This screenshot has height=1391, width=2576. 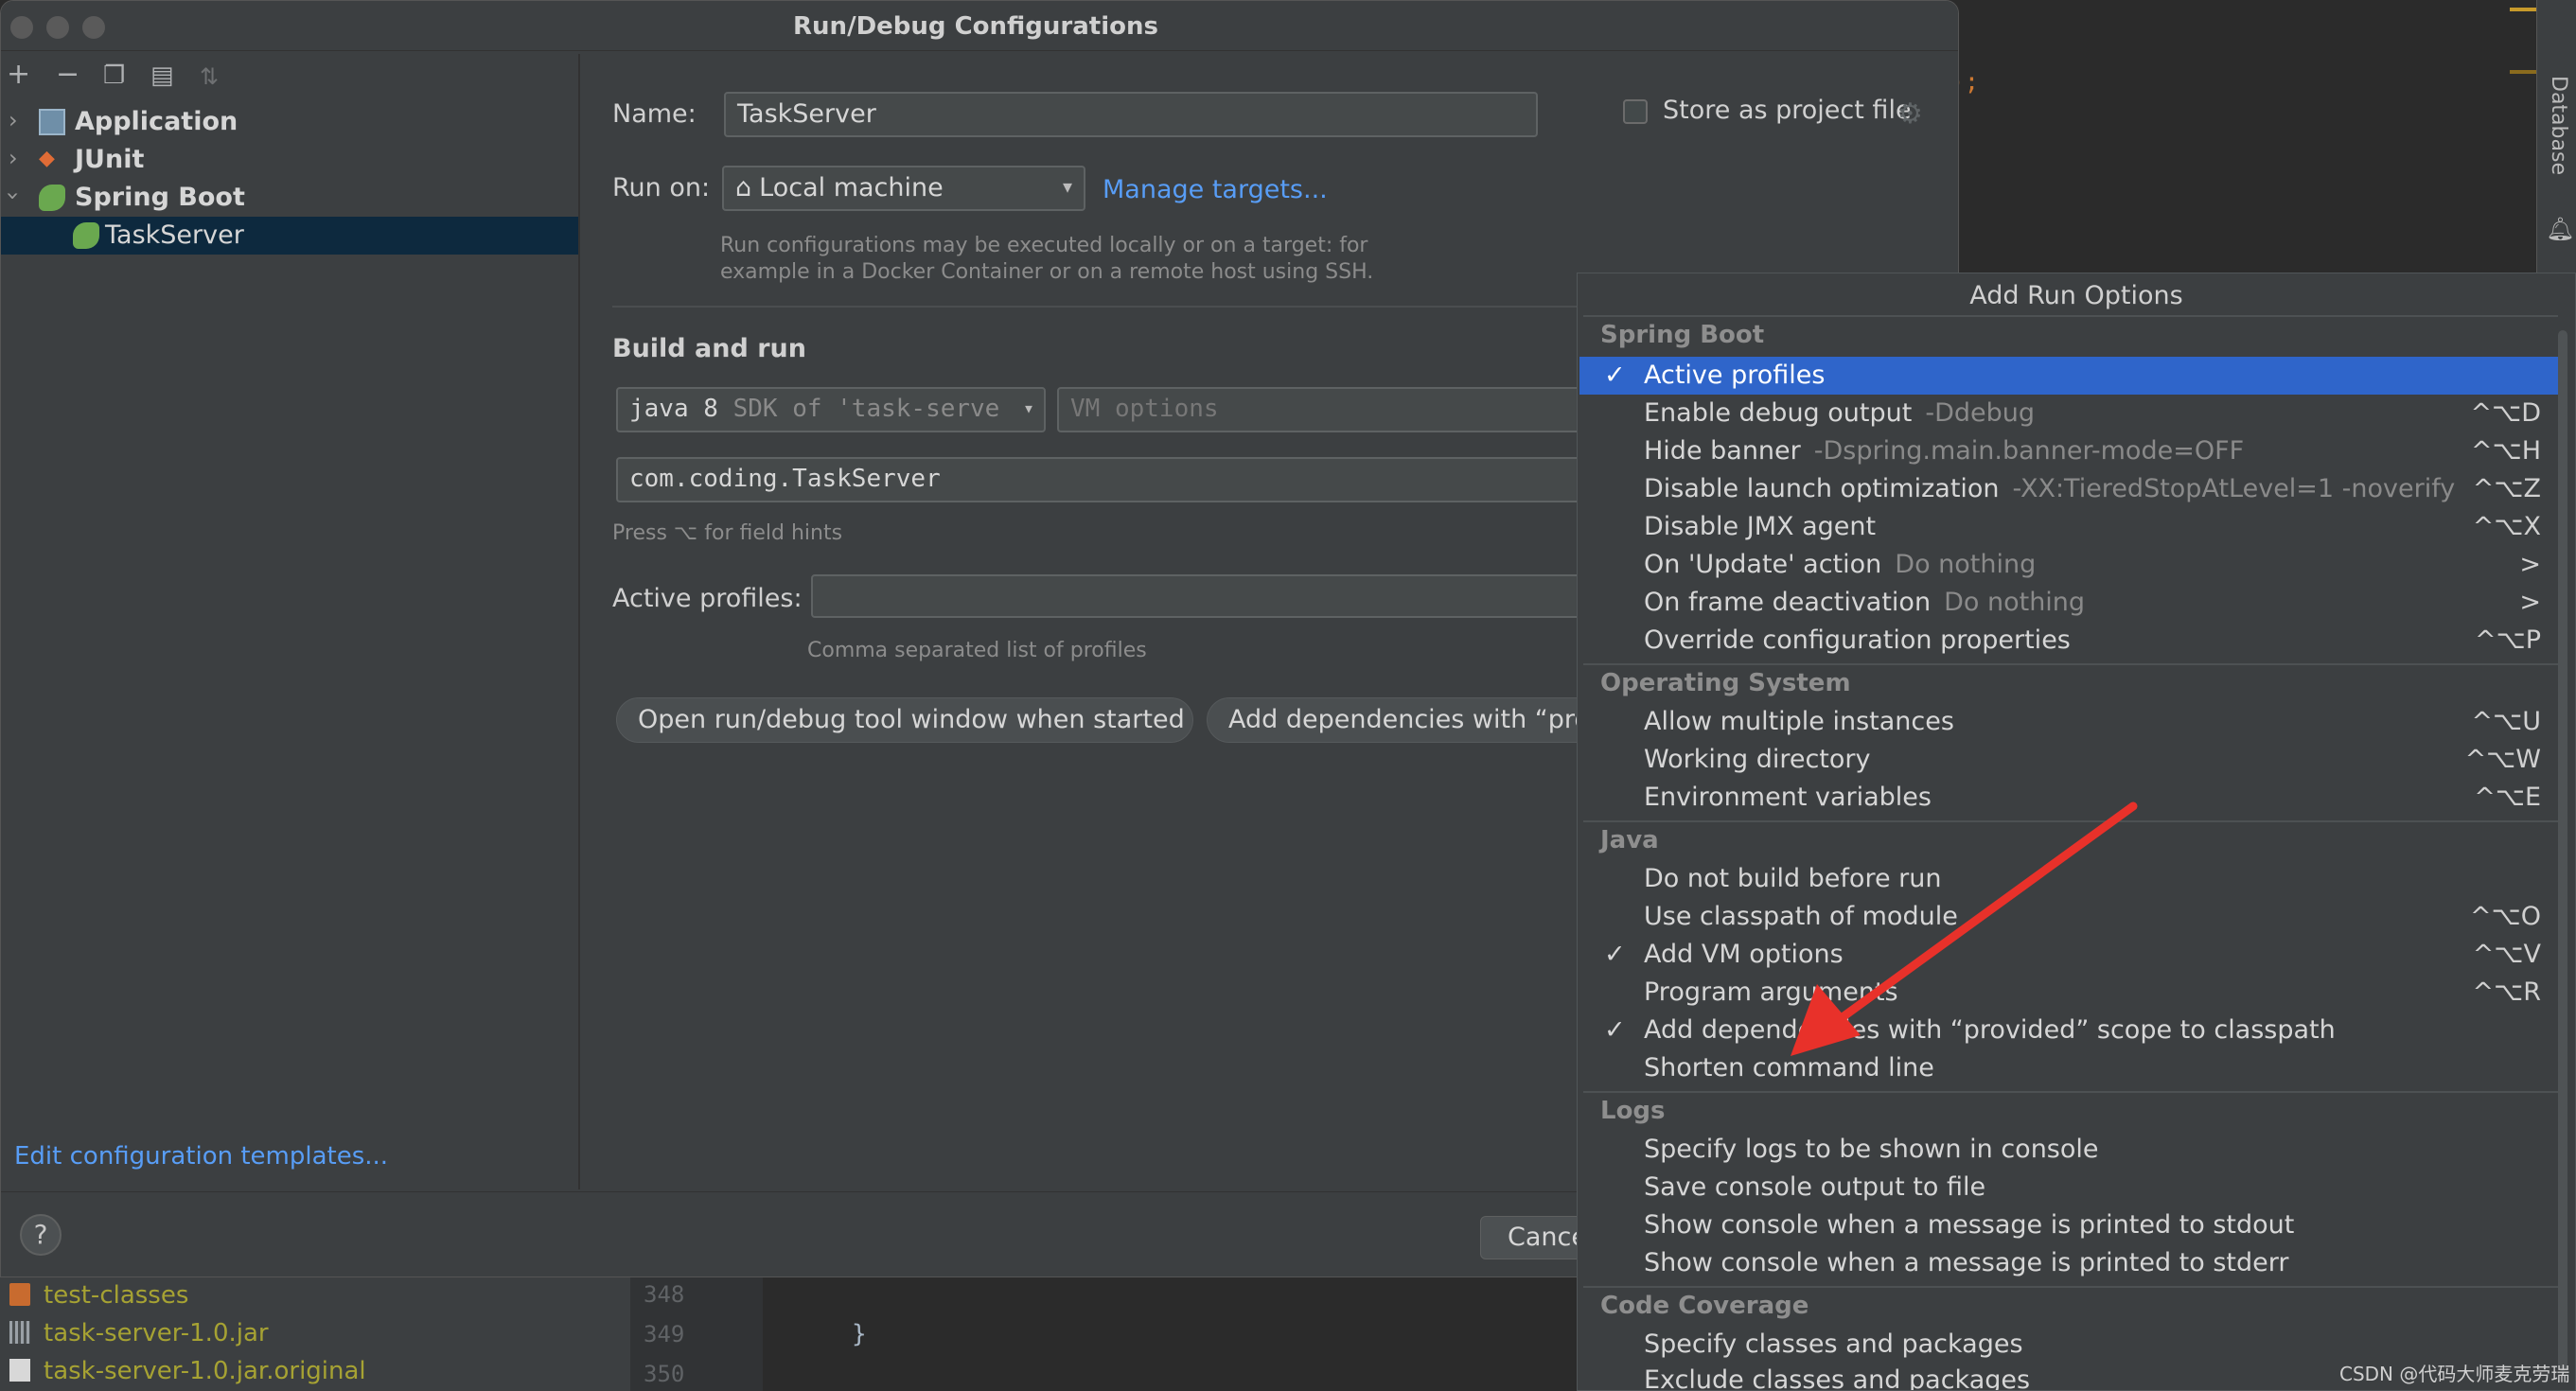 What do you see at coordinates (2076, 295) in the screenshot?
I see `popup-title: Add Run Options` at bounding box center [2076, 295].